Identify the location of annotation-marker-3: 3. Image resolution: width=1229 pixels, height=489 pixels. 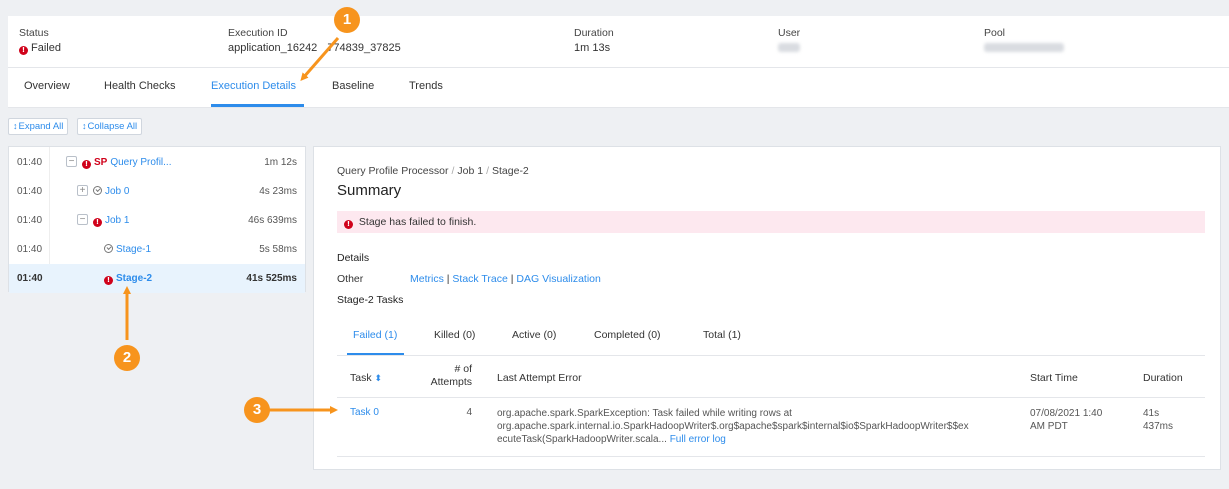
(257, 410).